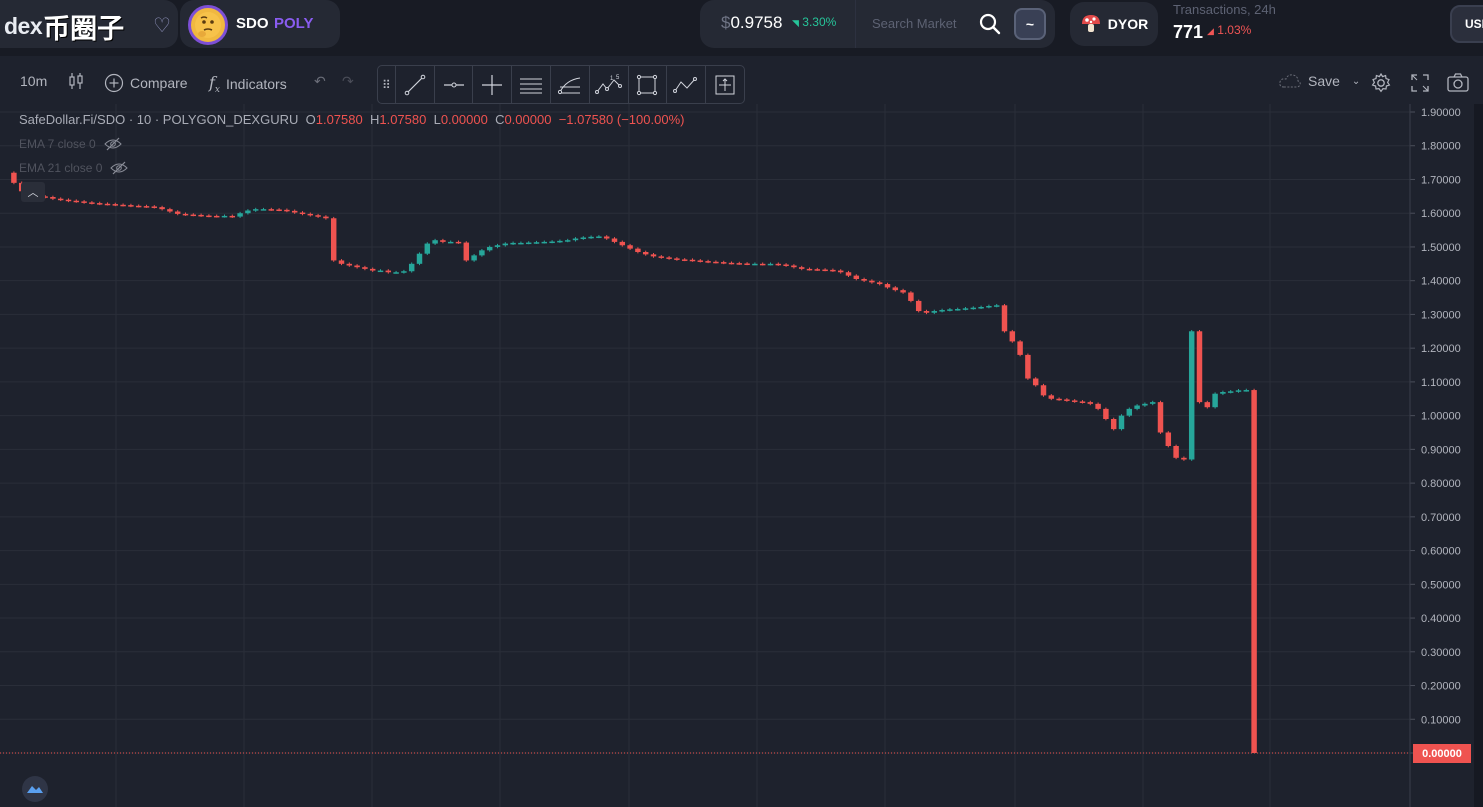 The width and height of the screenshot is (1483, 807). Describe the element at coordinates (1458, 83) in the screenshot. I see `screenshot-button` at that location.